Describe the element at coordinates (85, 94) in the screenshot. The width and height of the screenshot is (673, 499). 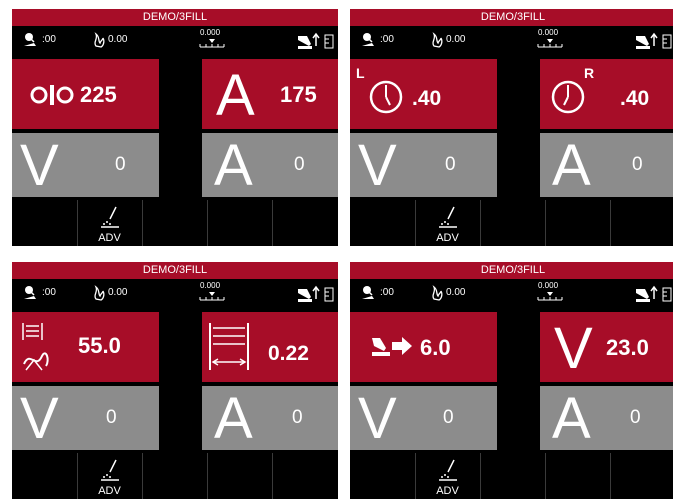
I see `wire-feed-speed-tile: 225` at that location.